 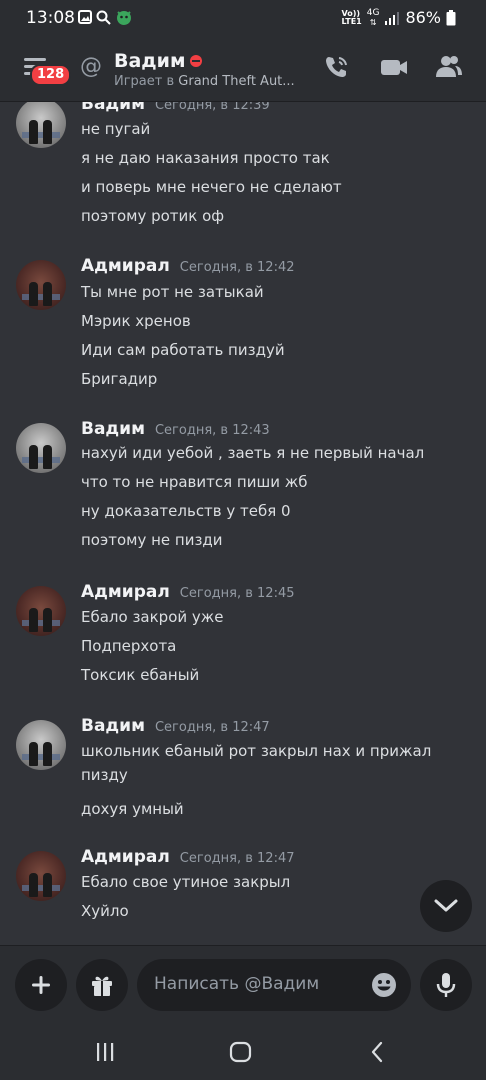 I want to click on back-button, so click(x=377, y=1052).